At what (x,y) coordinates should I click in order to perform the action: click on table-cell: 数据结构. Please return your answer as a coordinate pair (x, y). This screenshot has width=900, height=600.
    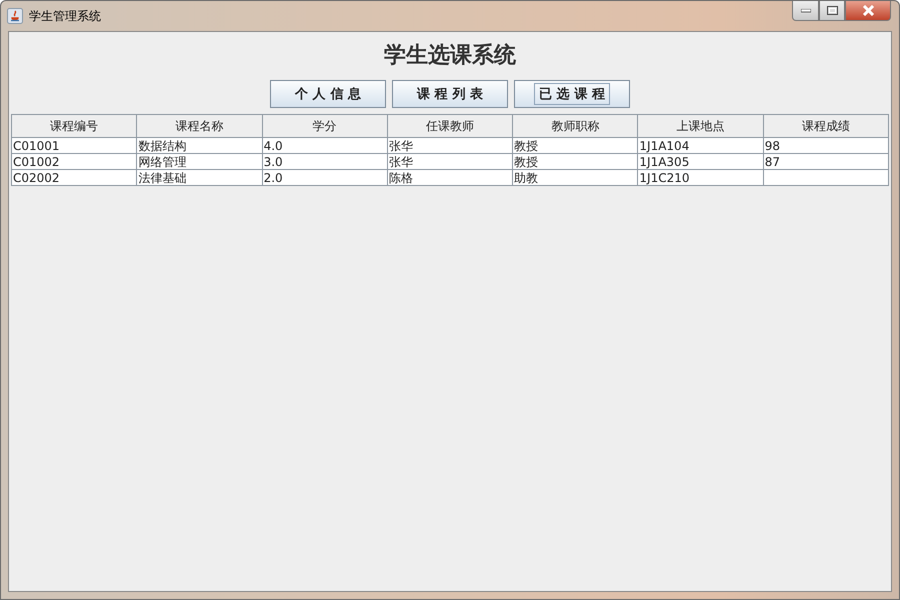
    Looking at the image, I should click on (199, 146).